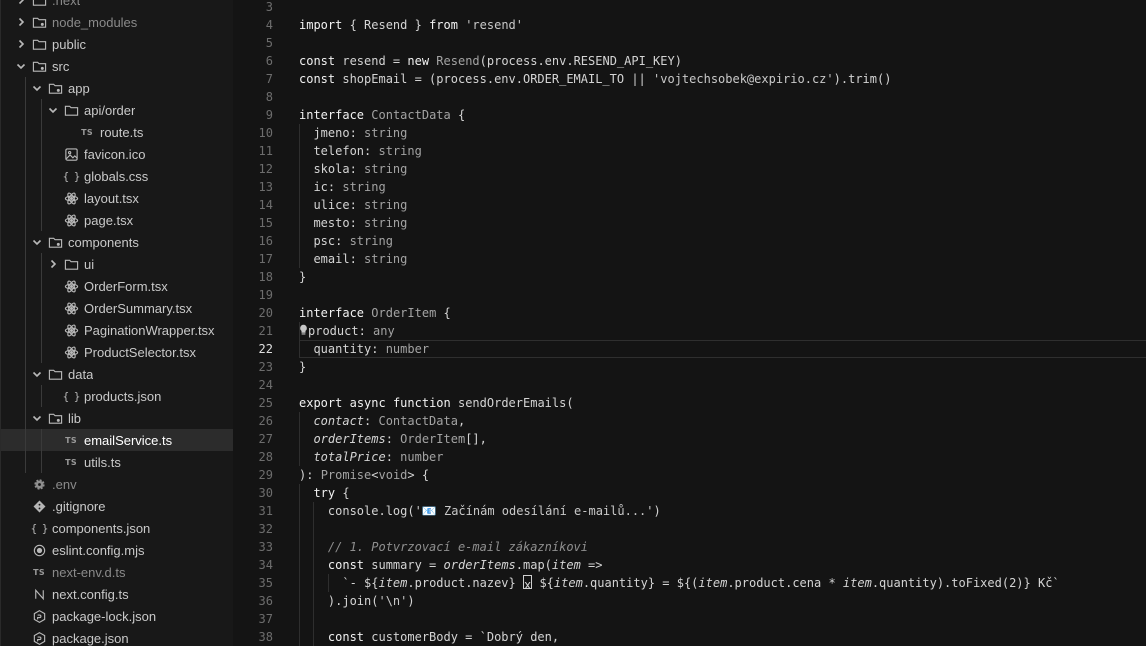  I want to click on code-text: jmeno: string, so click(353, 133).